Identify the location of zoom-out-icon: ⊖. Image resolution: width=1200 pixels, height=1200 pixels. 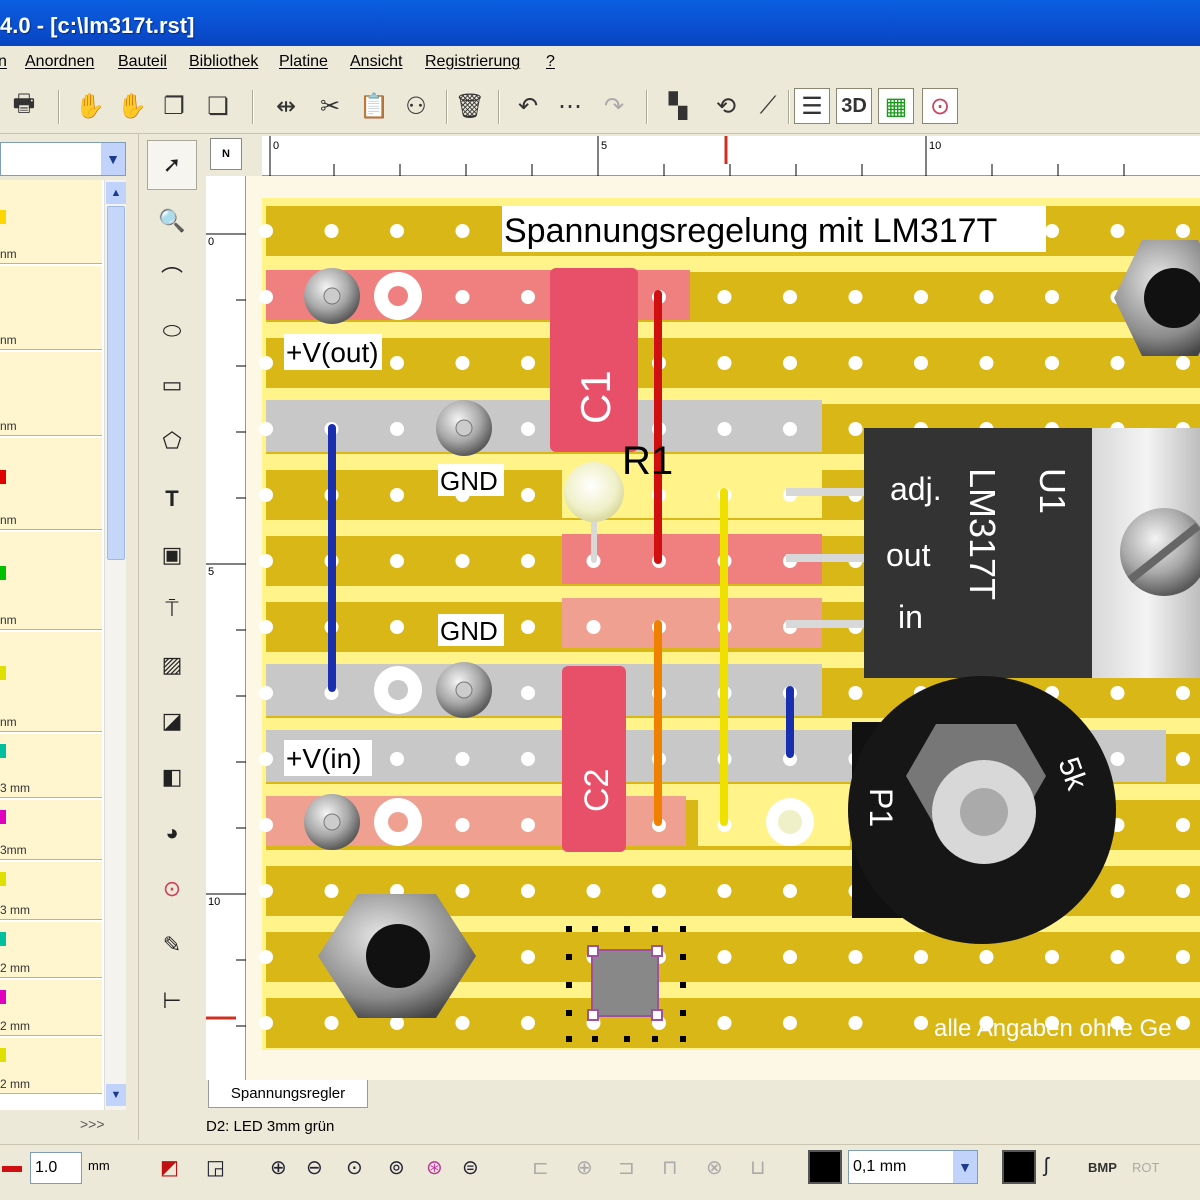
(314, 1167).